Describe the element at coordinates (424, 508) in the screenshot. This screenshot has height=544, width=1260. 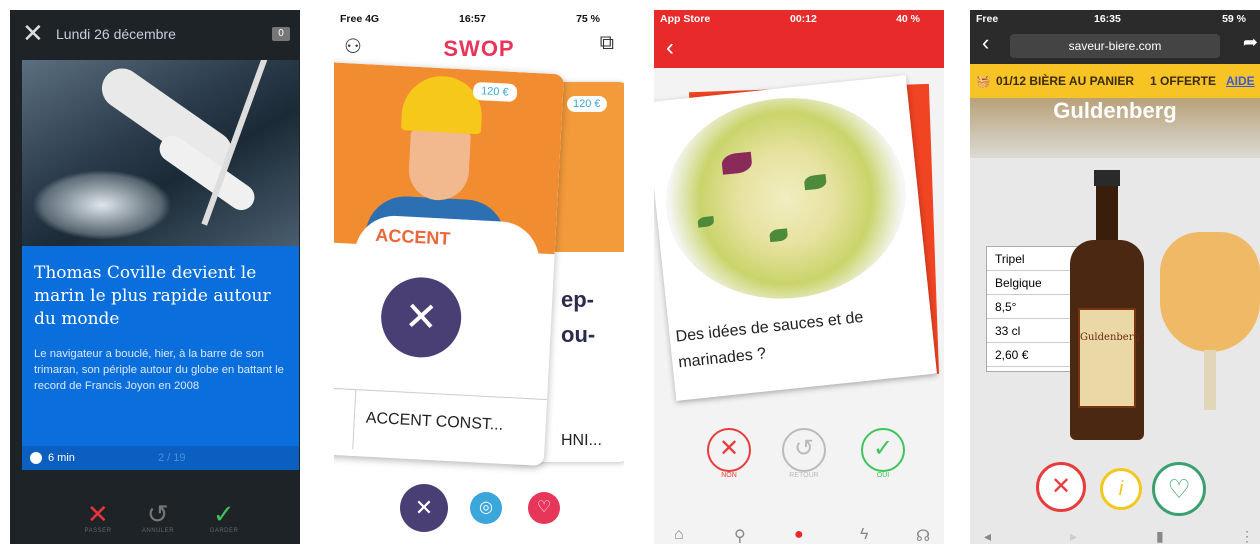
I see `reject-button: ✕` at that location.